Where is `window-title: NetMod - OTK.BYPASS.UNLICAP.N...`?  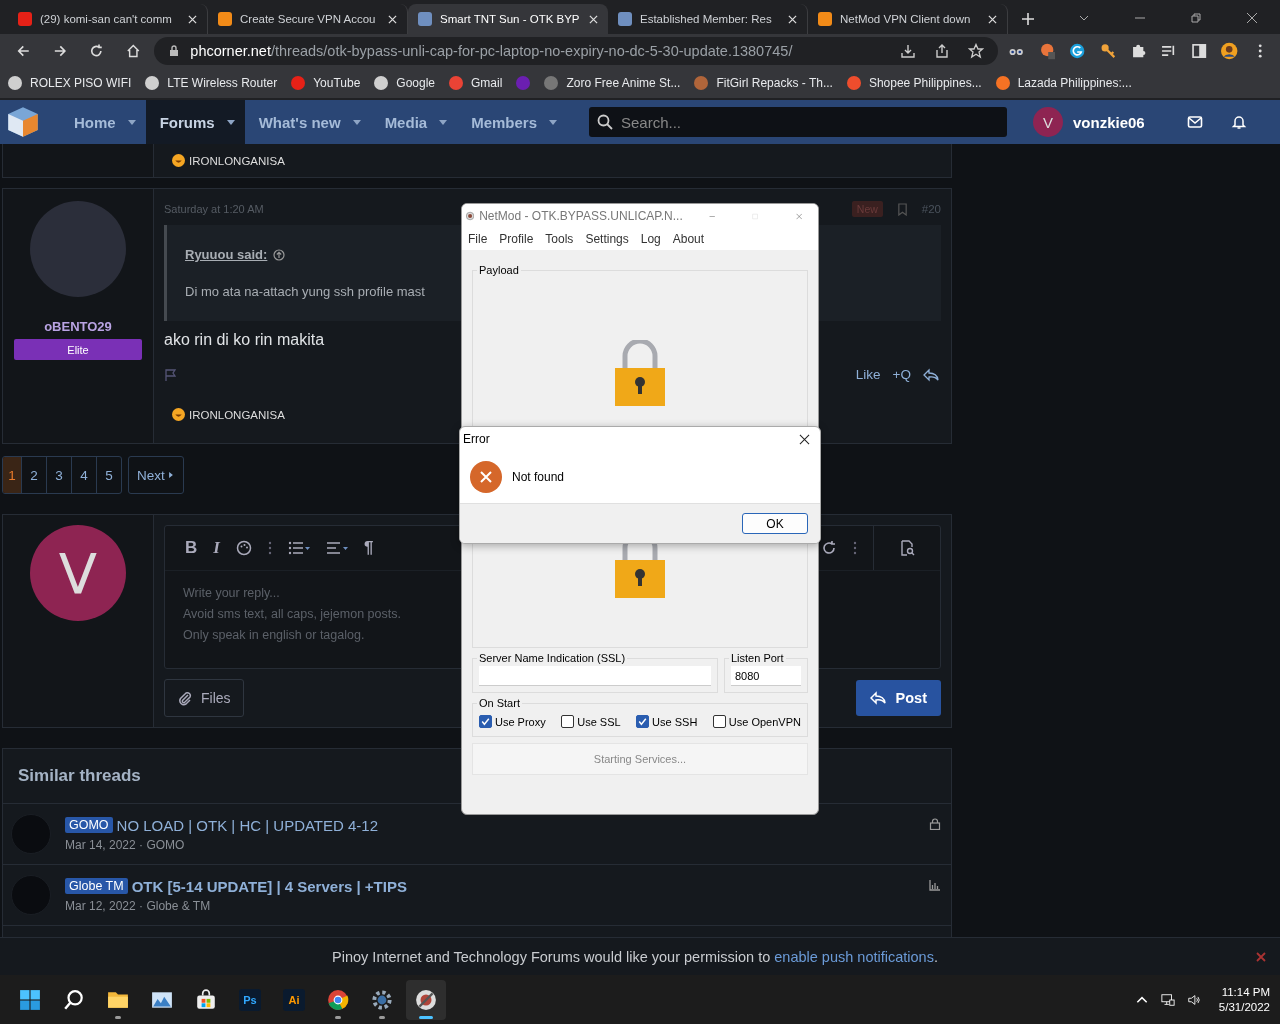
window-title: NetMod - OTK.BYPASS.UNLICAP.N... is located at coordinates (581, 216).